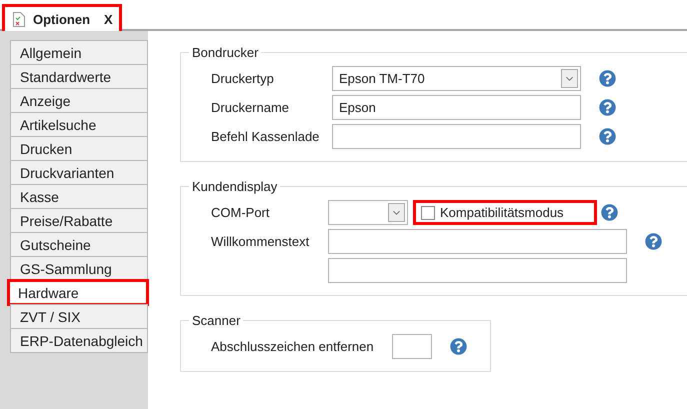 The image size is (687, 409). What do you see at coordinates (79, 76) in the screenshot?
I see `sidebar-item: Standardwerte` at bounding box center [79, 76].